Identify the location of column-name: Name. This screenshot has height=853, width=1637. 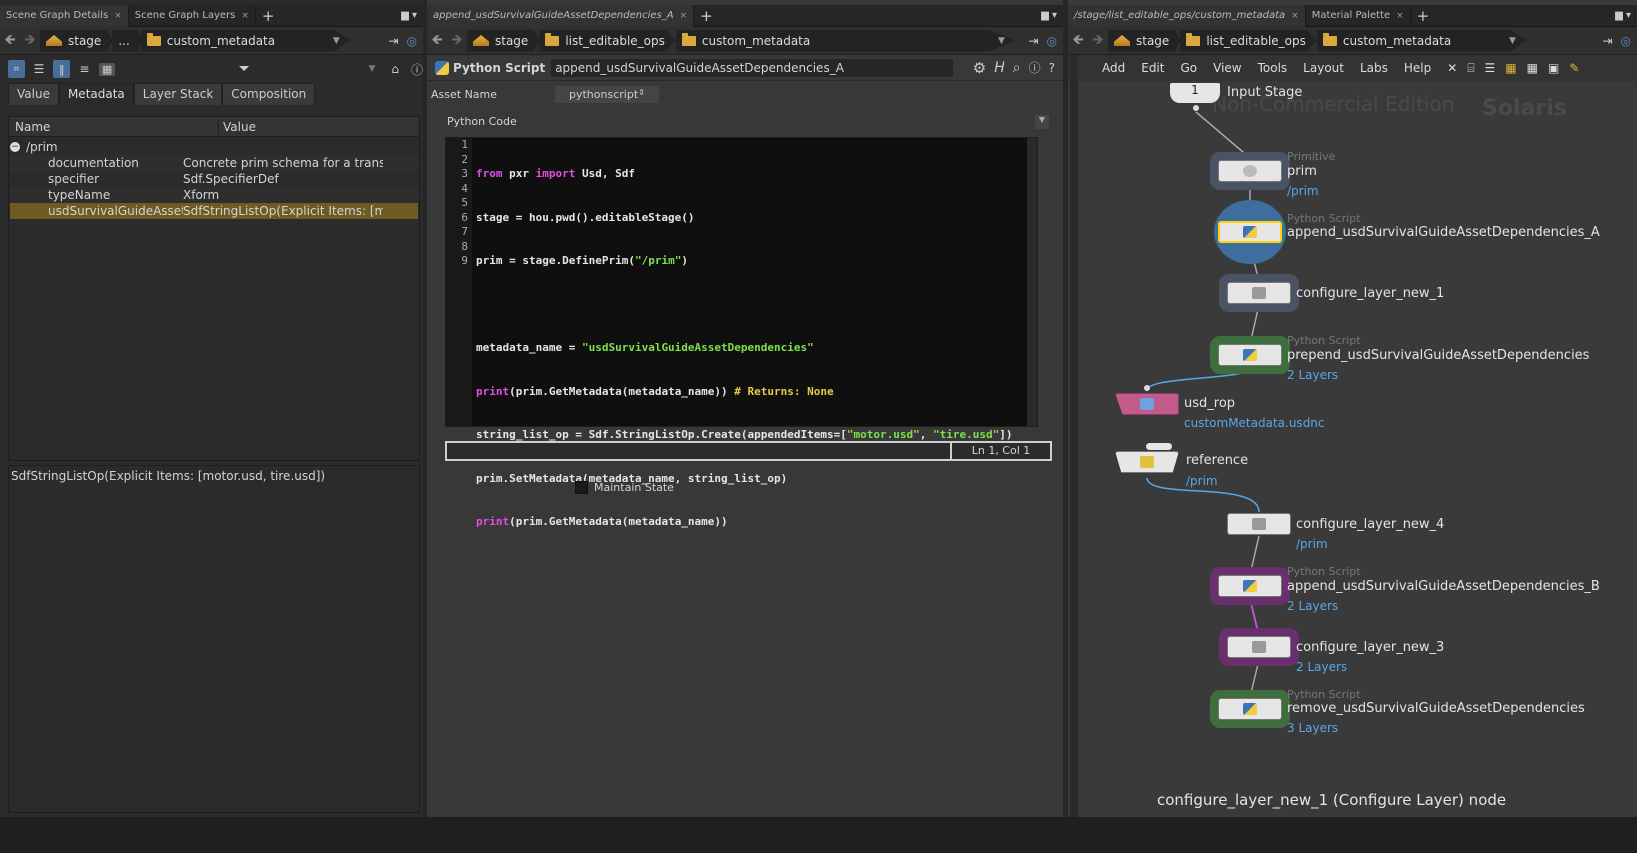
(114, 126).